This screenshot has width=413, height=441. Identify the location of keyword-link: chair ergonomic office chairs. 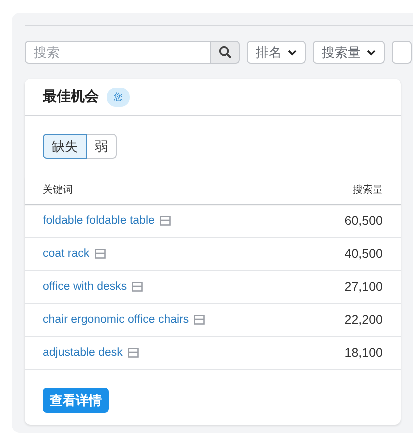
(124, 320).